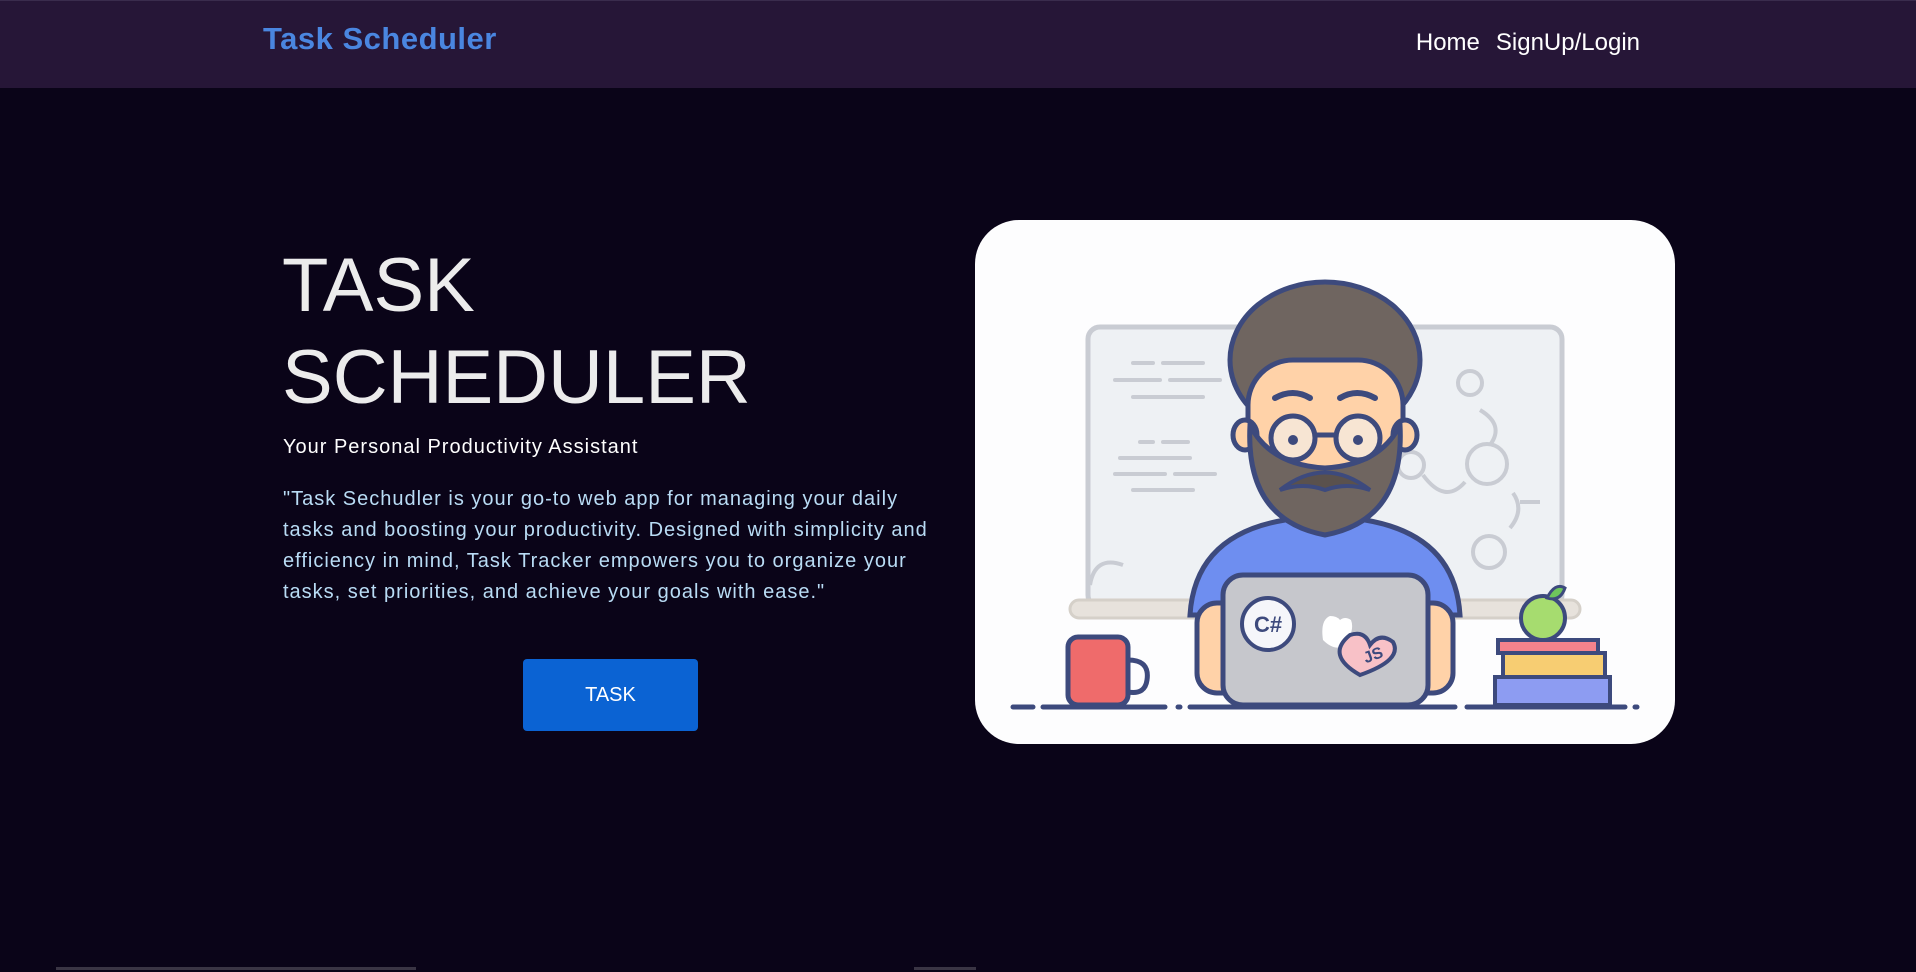 The image size is (1916, 972). What do you see at coordinates (542, 332) in the screenshot?
I see `hero-title: TASK SCHEDULER` at bounding box center [542, 332].